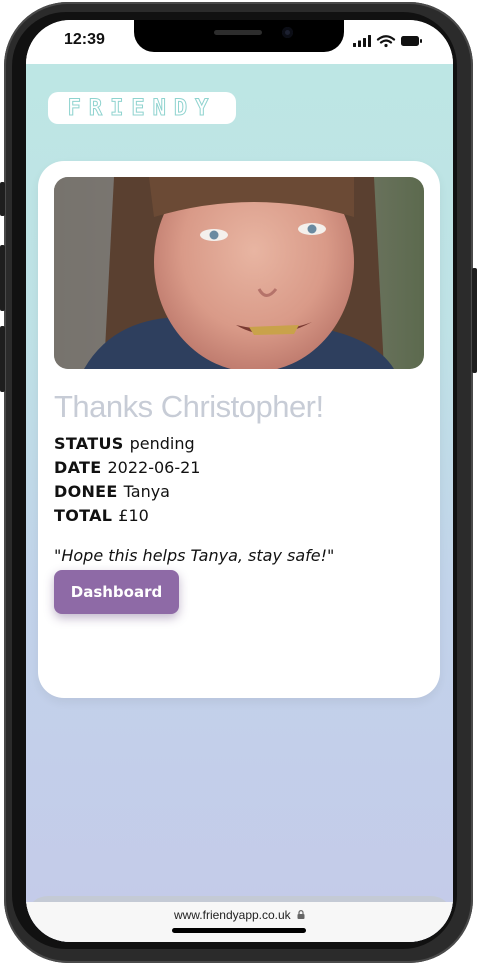 The width and height of the screenshot is (477, 965). Describe the element at coordinates (2, 278) in the screenshot. I see `volume-up-button` at that location.